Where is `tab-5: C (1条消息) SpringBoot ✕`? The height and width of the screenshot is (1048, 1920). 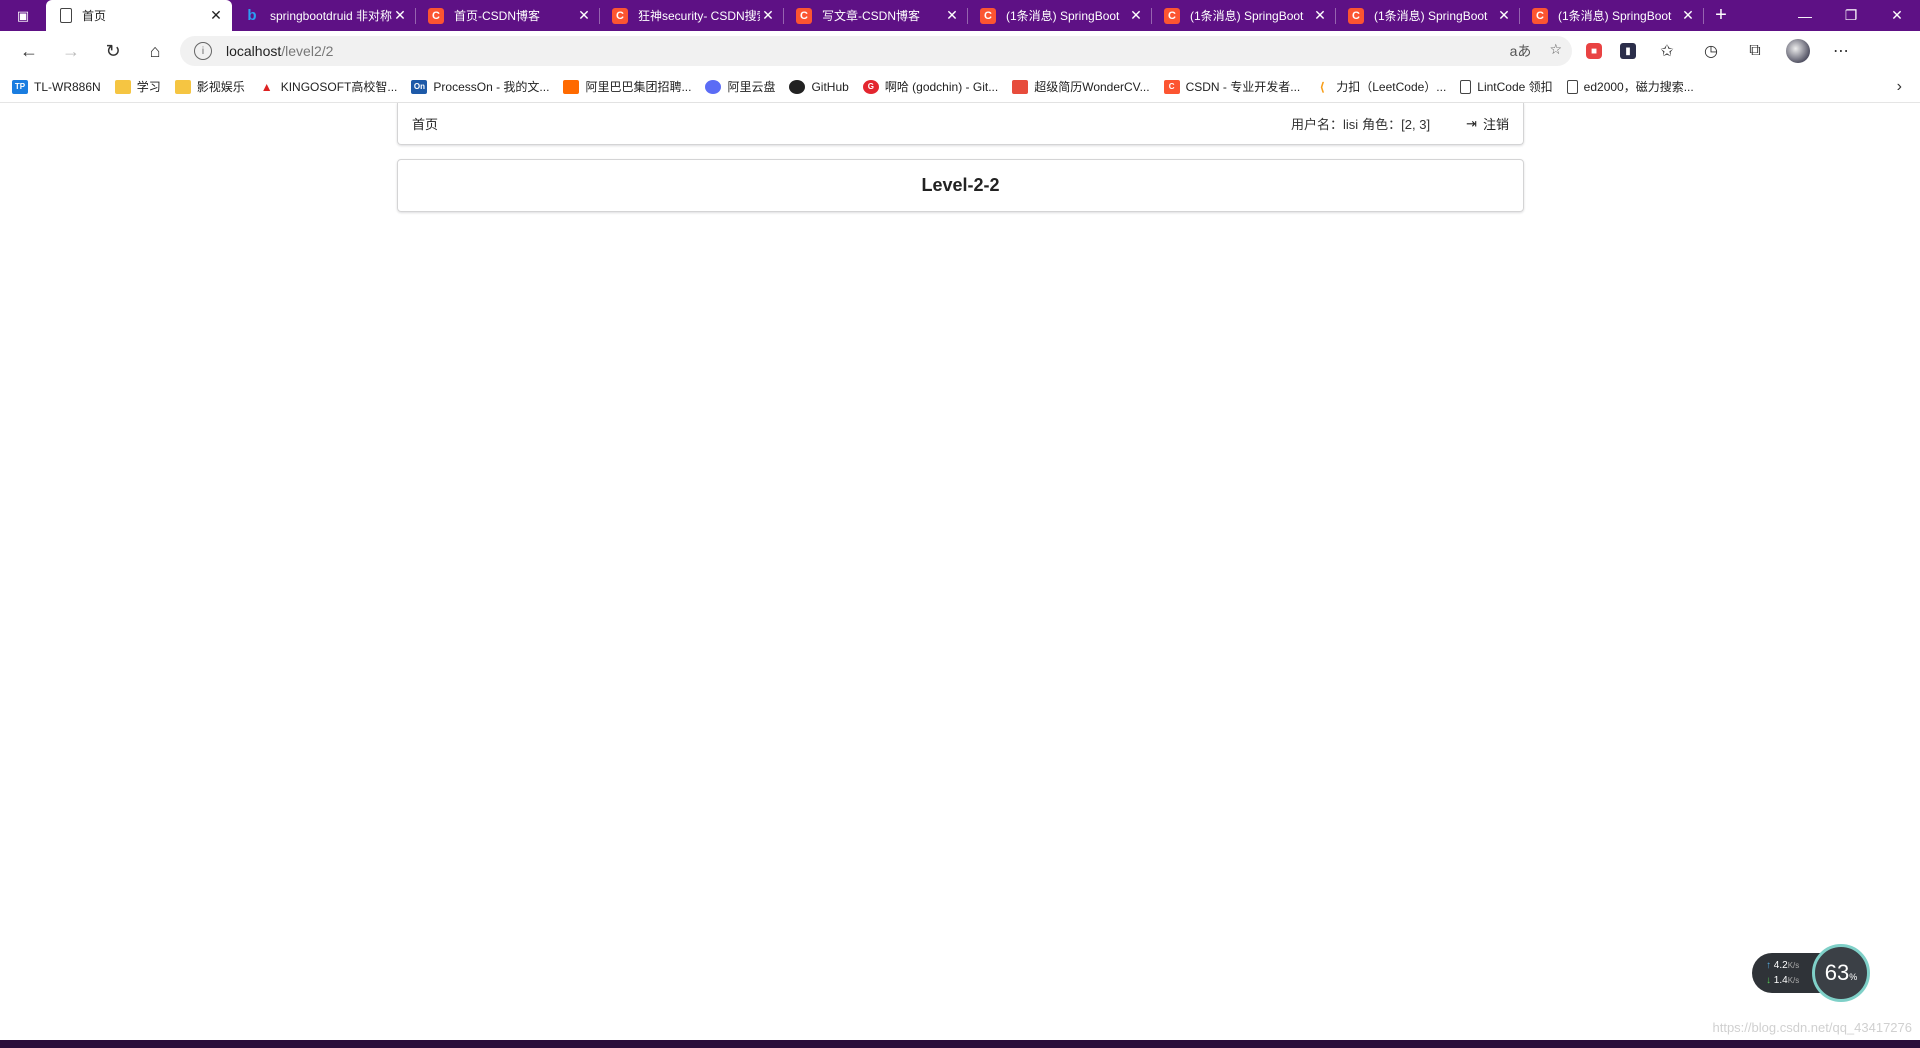 tab-5: C (1条消息) SpringBoot ✕ is located at coordinates (1060, 15).